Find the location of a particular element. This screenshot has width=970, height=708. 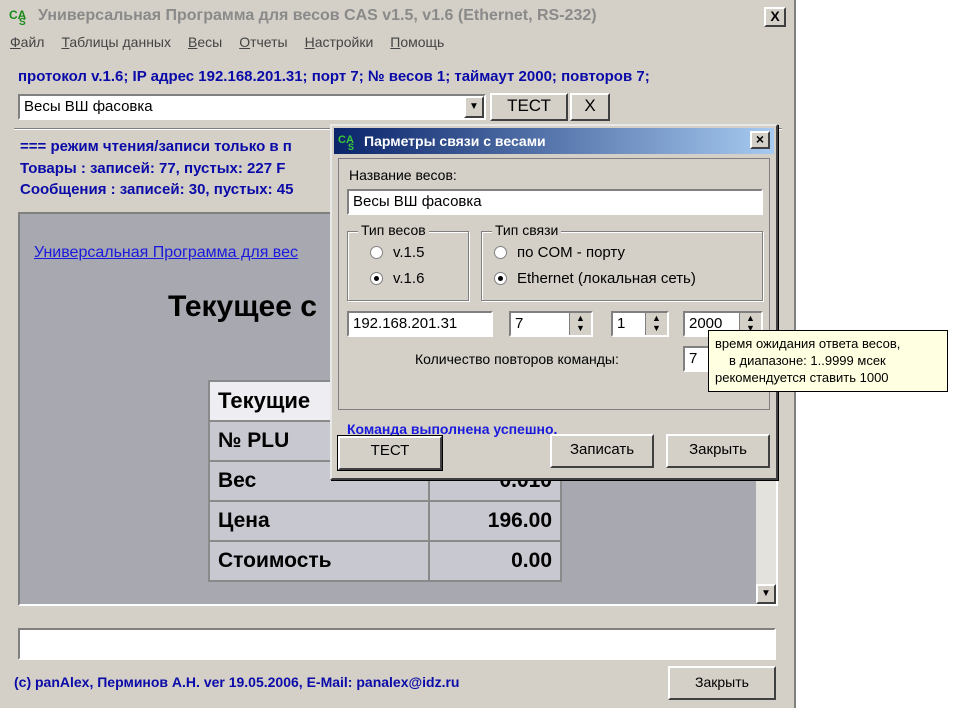

dialog-title-bar: CA S Парметры связи с весами is located at coordinates (554, 141).